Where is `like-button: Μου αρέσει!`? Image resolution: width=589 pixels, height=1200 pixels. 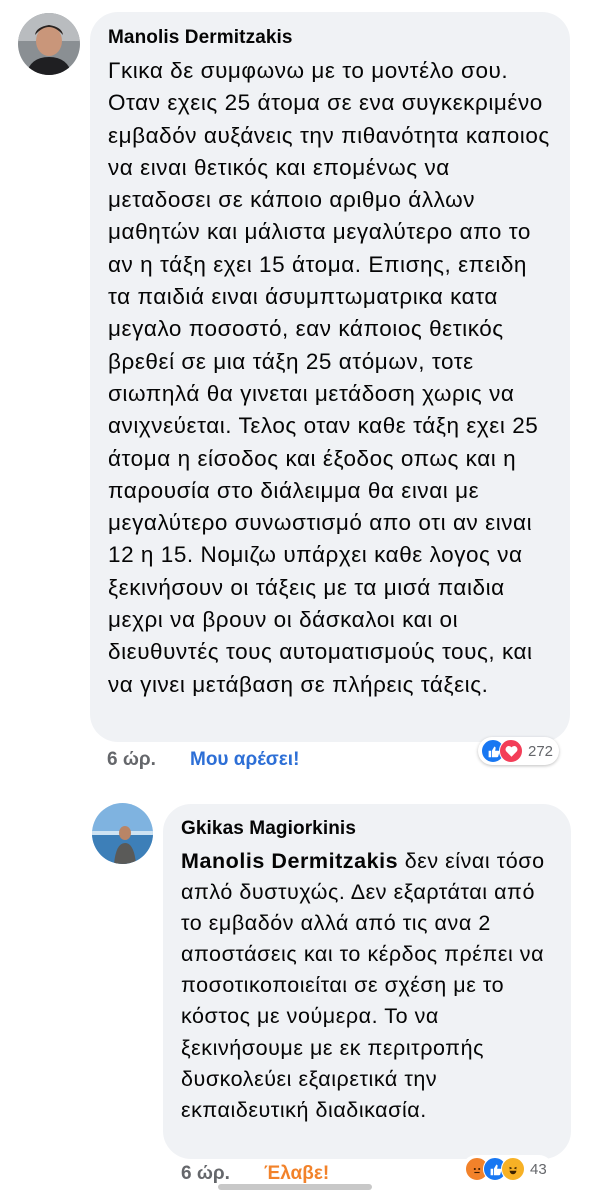
like-button: Μου αρέσει! is located at coordinates (244, 760).